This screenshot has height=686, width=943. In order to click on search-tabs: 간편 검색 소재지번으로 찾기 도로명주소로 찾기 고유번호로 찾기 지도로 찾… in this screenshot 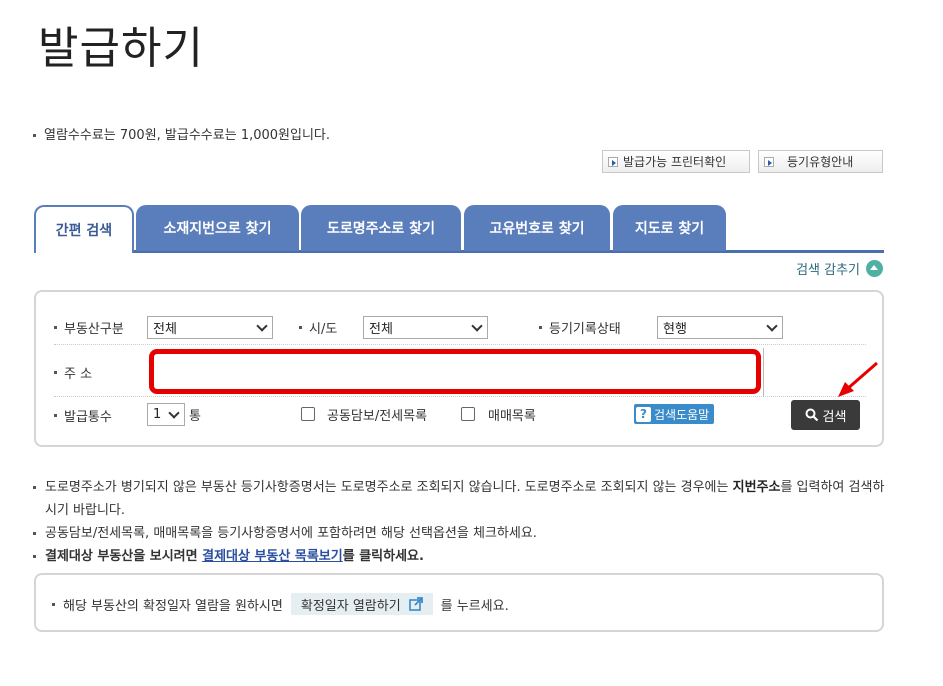, I will do `click(459, 229)`.